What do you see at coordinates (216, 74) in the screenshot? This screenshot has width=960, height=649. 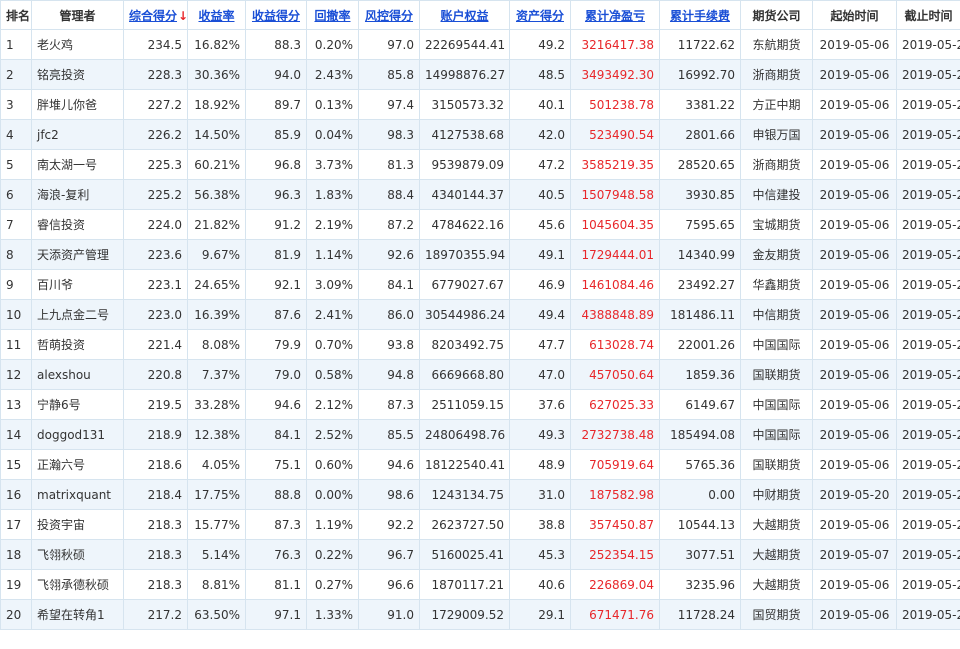 I see `cell-return_rate: 30.36%` at bounding box center [216, 74].